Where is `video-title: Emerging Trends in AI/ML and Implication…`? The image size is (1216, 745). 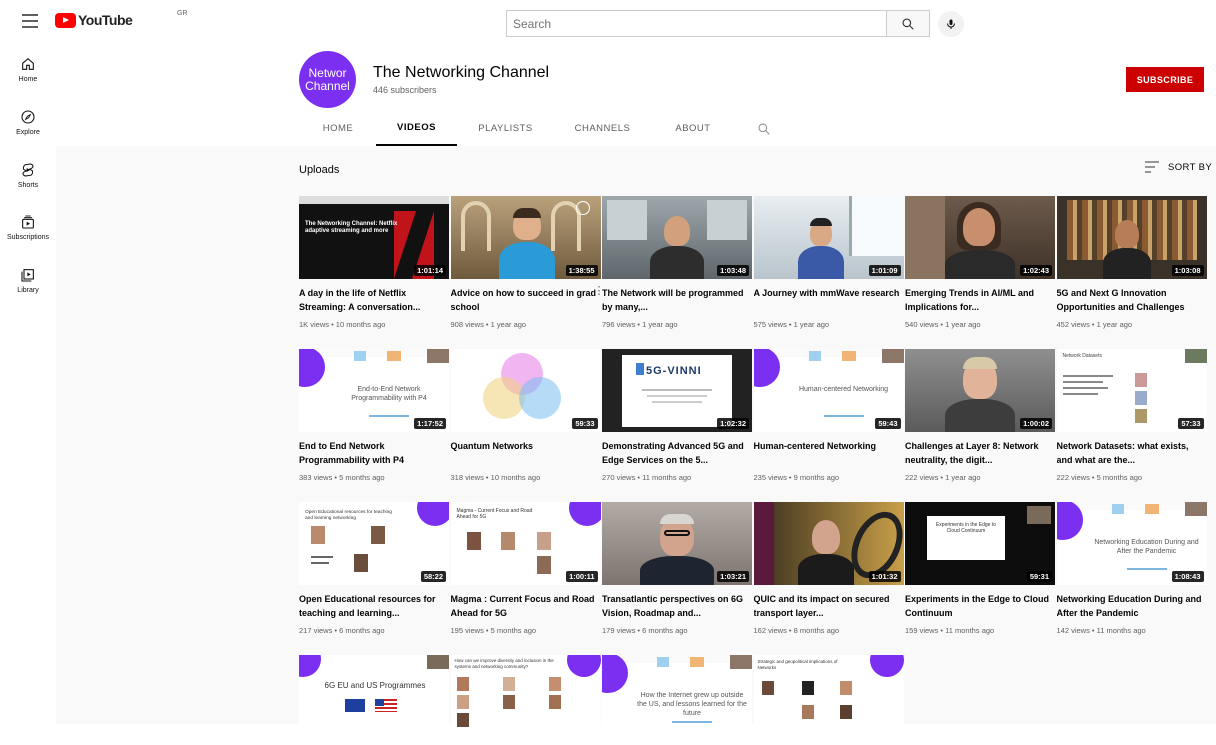 video-title: Emerging Trends in AI/ML and Implication… is located at coordinates (978, 300).